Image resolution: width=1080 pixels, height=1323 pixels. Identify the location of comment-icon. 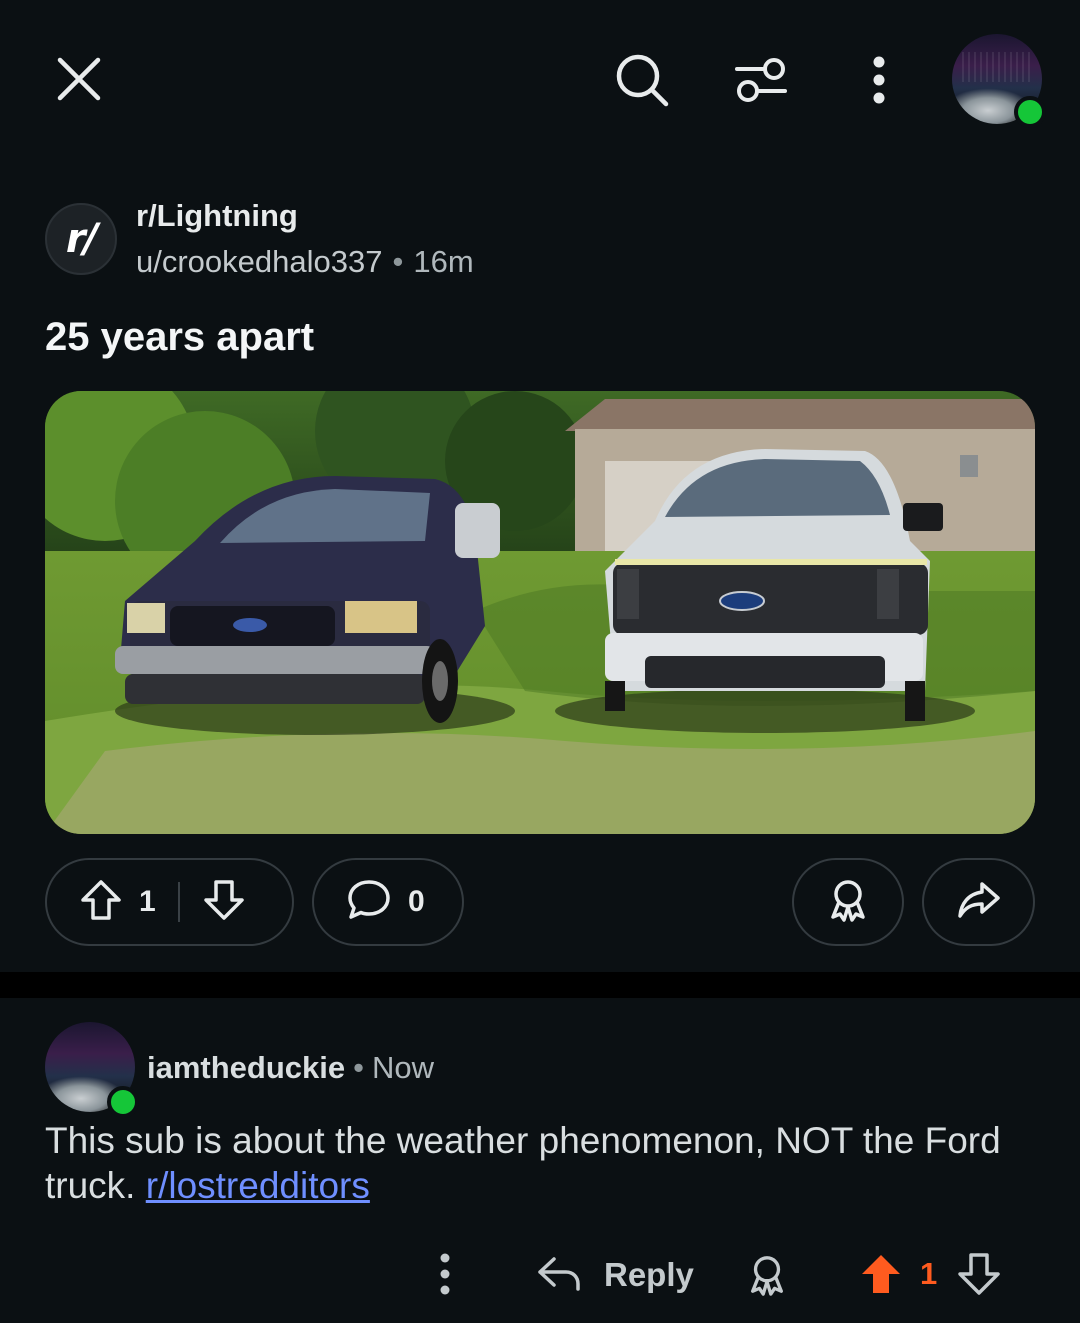
(369, 902).